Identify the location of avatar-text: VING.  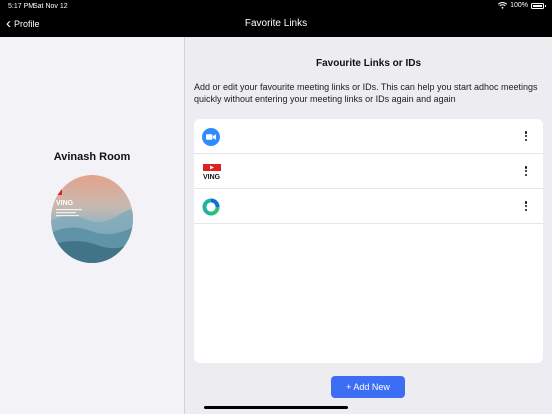
(65, 203).